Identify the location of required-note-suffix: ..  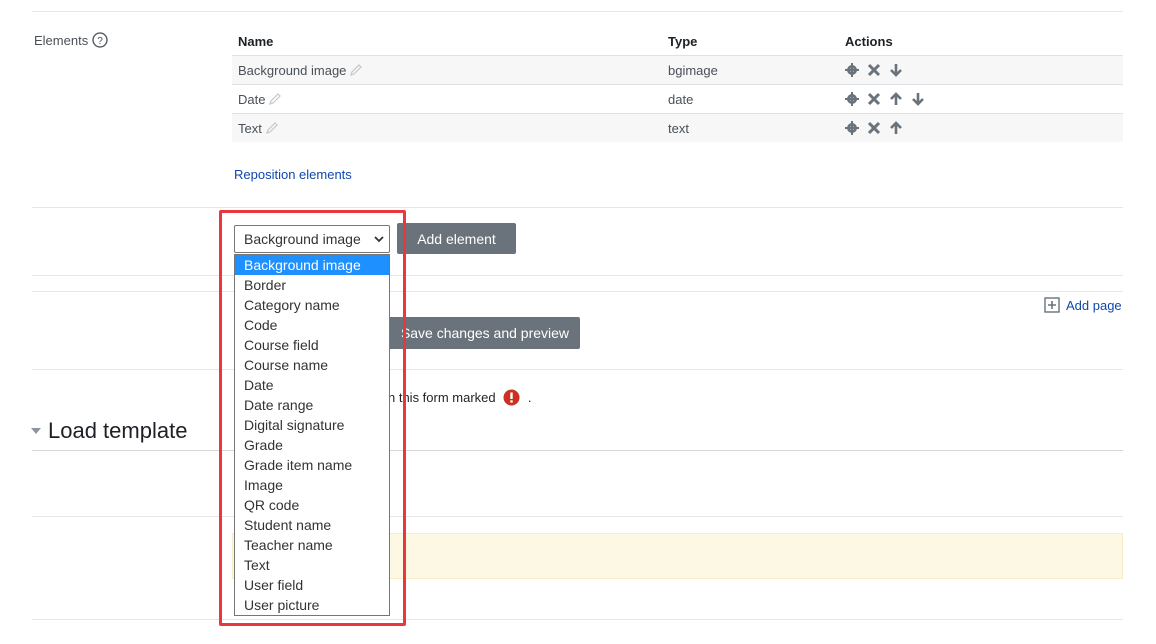
(529, 397).